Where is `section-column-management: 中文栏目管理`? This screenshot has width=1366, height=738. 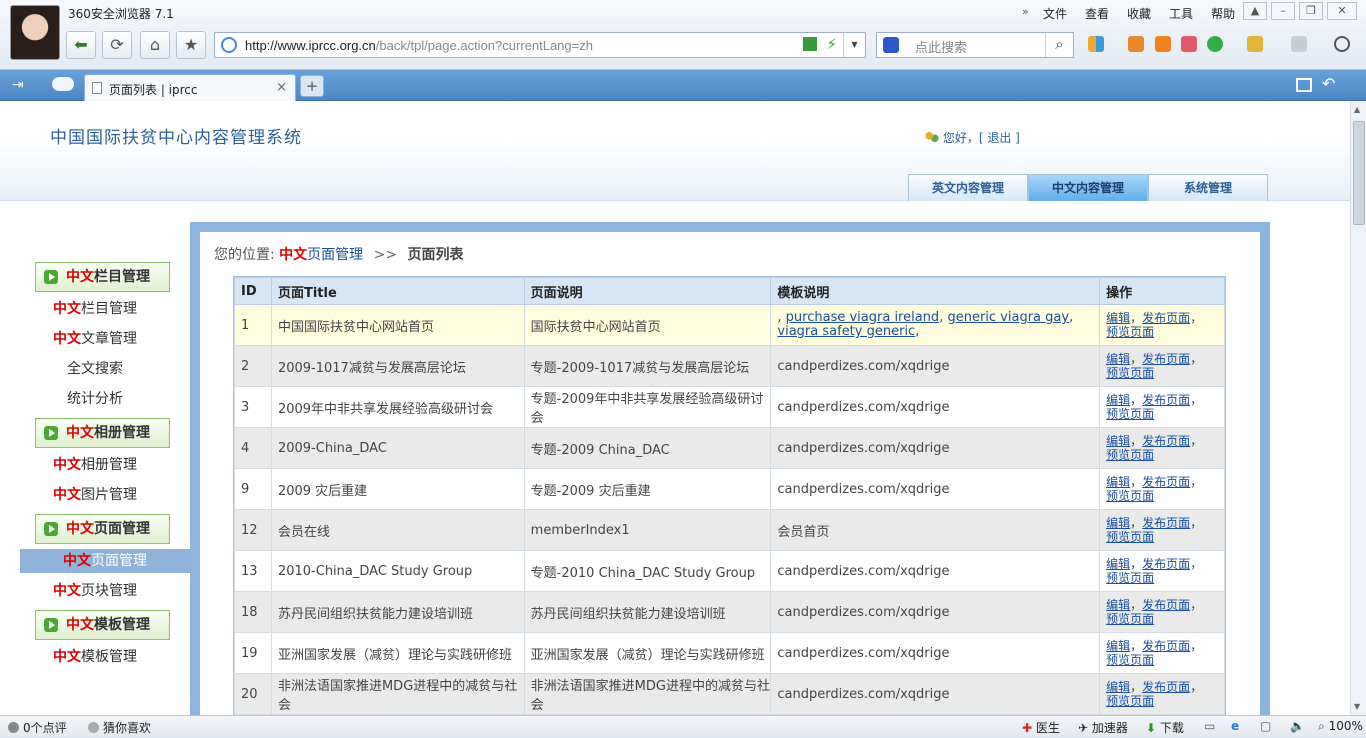
section-column-management: 中文栏目管理 is located at coordinates (102, 277).